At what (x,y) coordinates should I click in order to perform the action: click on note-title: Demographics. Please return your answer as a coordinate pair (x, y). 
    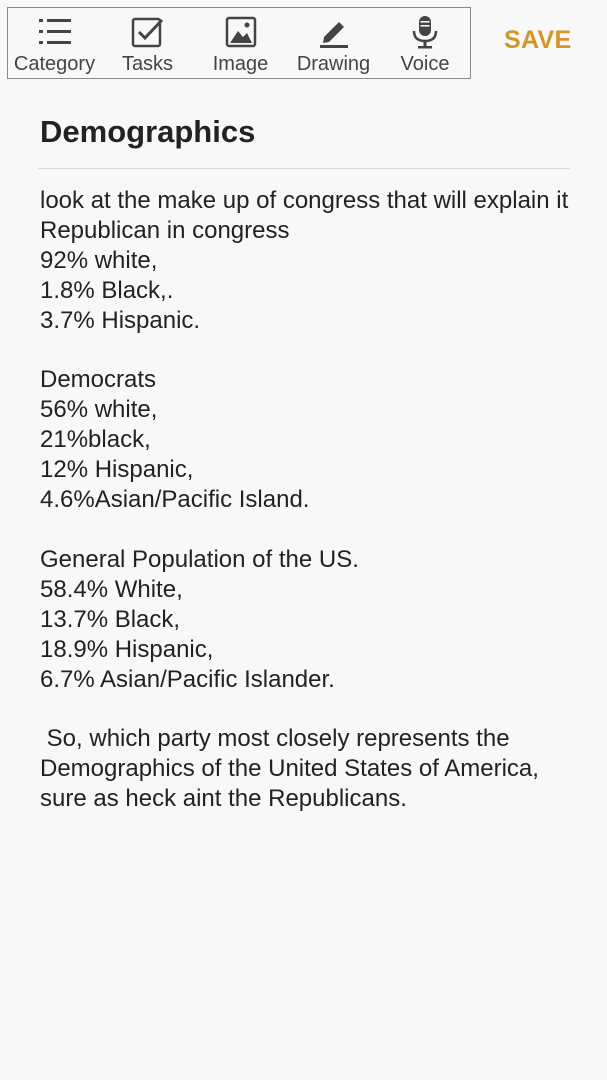
    Looking at the image, I should click on (147, 132).